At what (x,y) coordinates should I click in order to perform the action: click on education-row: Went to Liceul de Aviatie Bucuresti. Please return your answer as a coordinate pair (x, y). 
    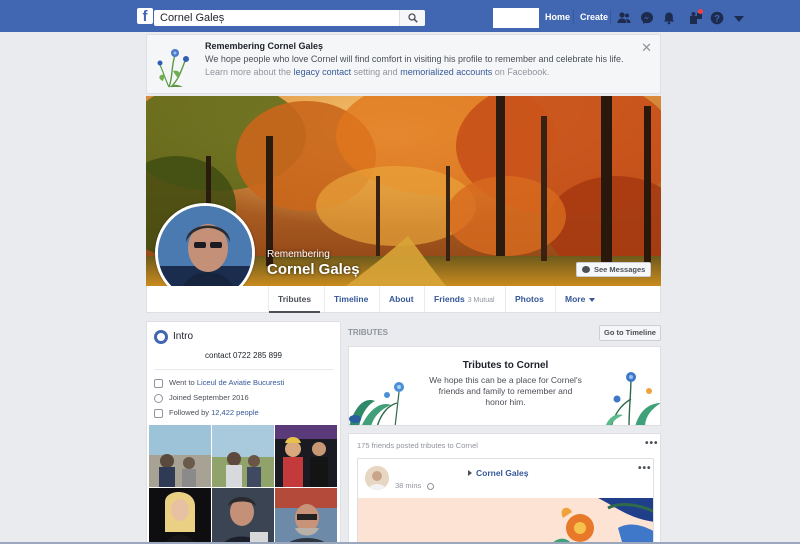
    Looking at the image, I should click on (219, 383).